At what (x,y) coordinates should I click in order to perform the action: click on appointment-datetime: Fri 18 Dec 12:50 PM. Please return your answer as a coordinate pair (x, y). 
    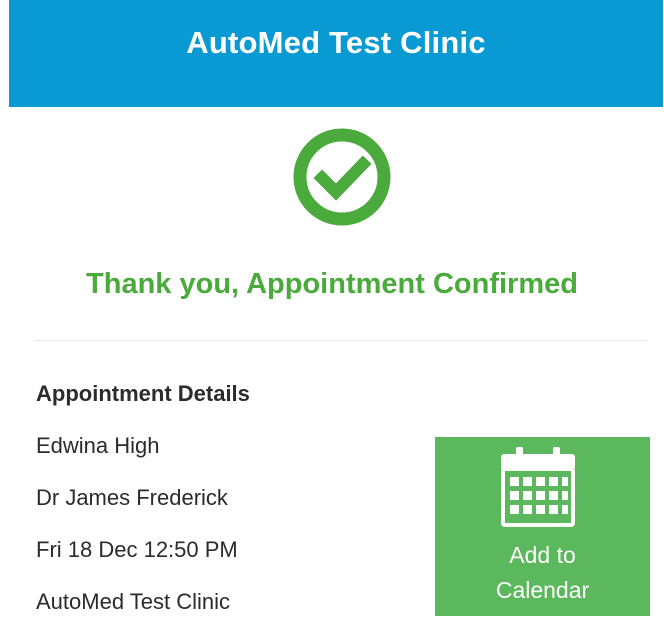
    Looking at the image, I should click on (137, 549).